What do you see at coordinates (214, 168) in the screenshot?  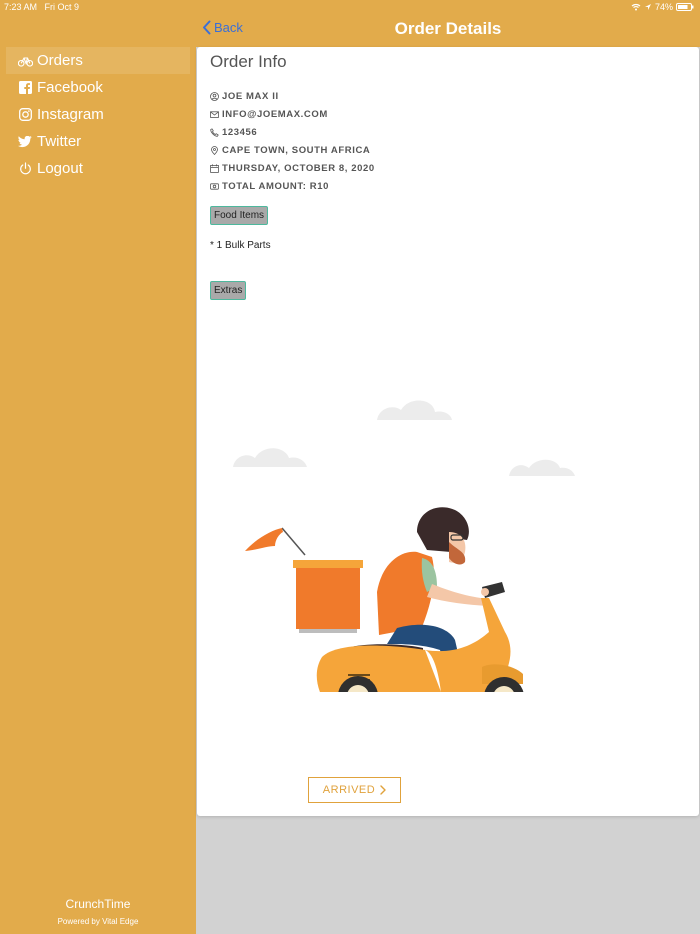 I see `calendar-icon` at bounding box center [214, 168].